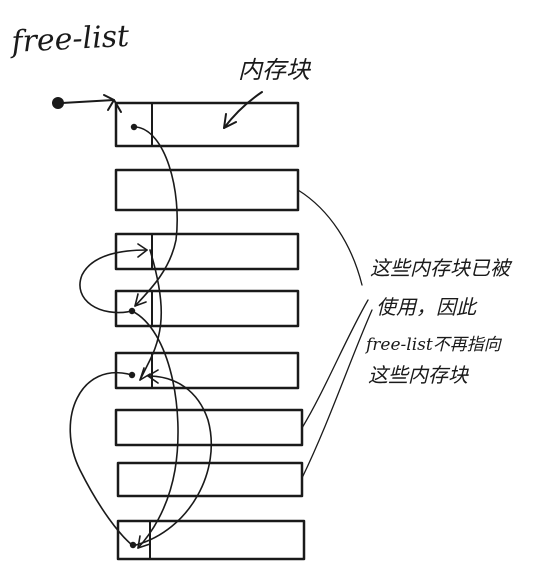 This screenshot has height=578, width=557. I want to click on block-label-arrow, so click(243, 110).